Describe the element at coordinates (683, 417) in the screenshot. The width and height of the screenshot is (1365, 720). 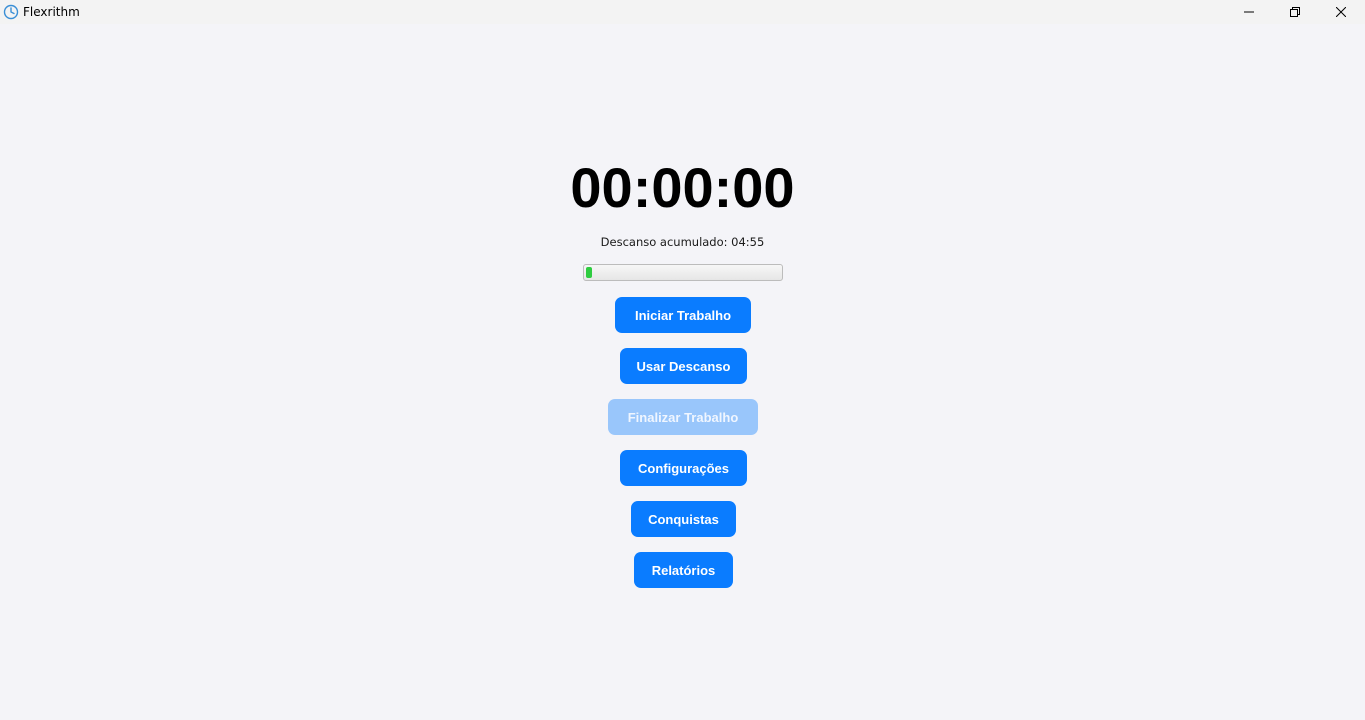
I see `finish-work-button: Finalizar Trabalho` at that location.